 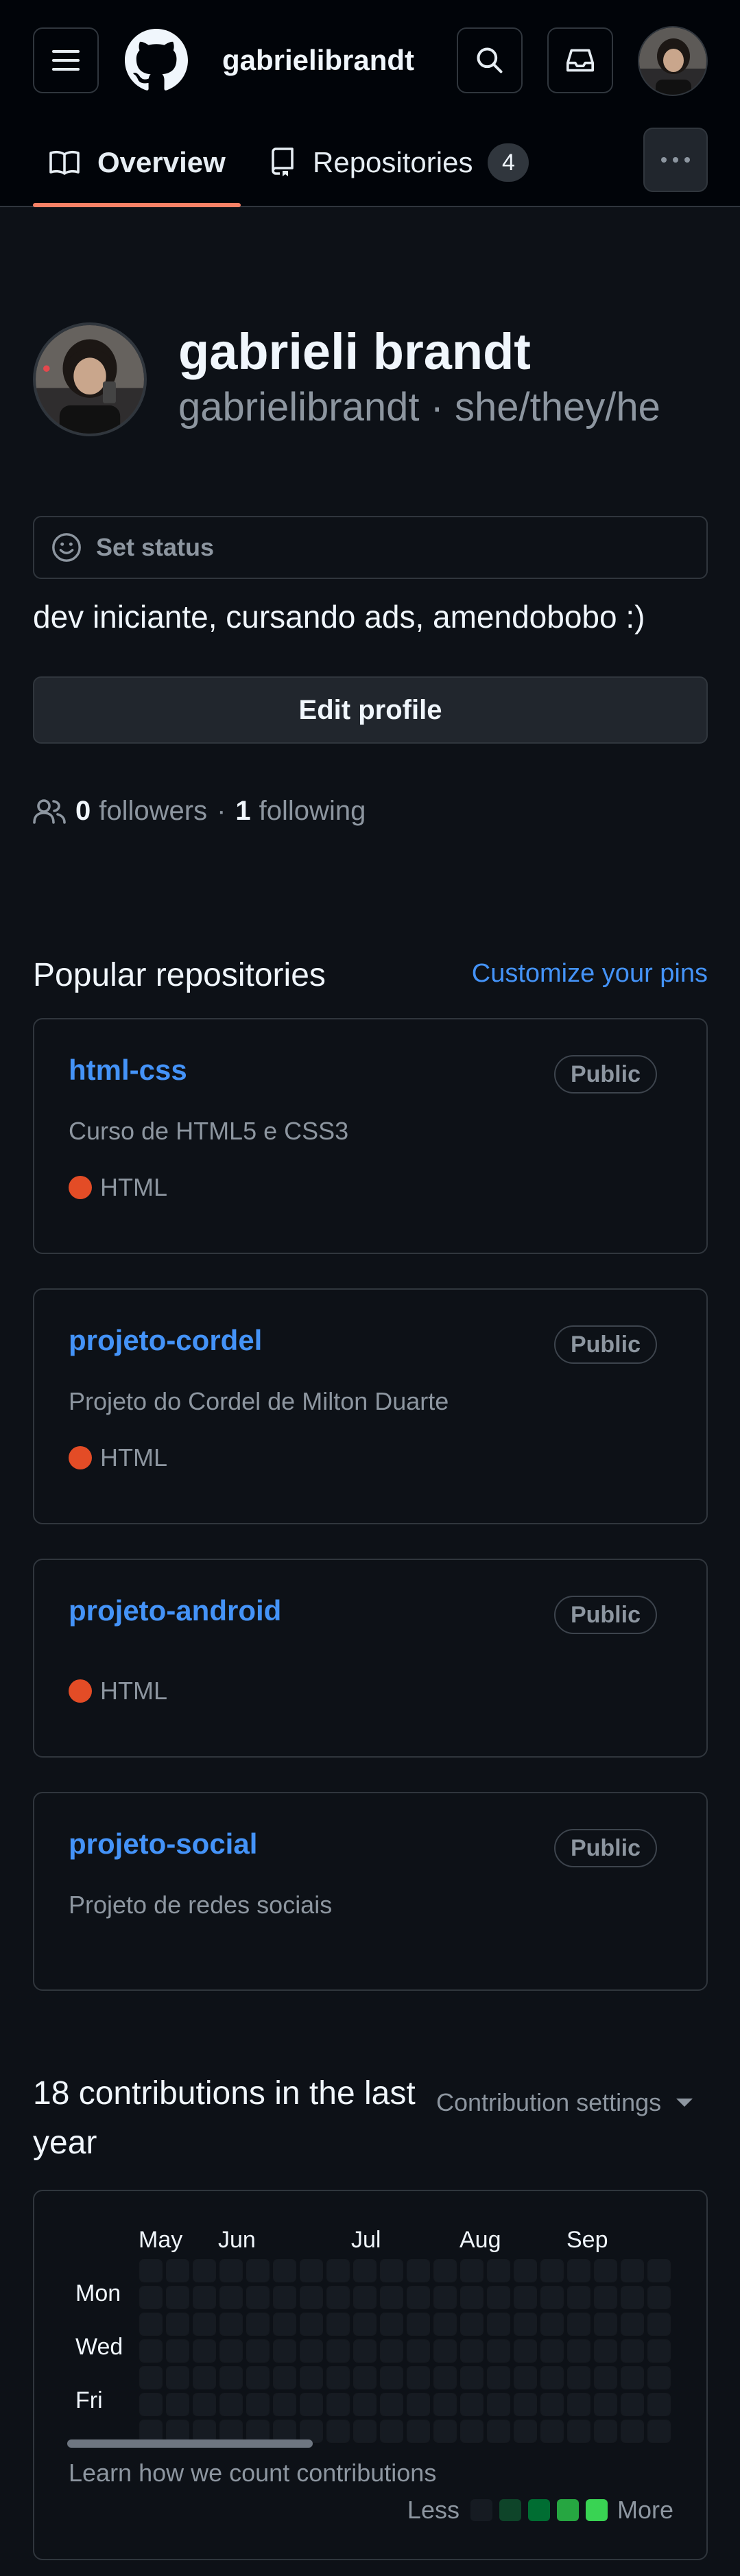 I want to click on learn-contributions-link: Learn how we count contributions, so click(x=253, y=2473).